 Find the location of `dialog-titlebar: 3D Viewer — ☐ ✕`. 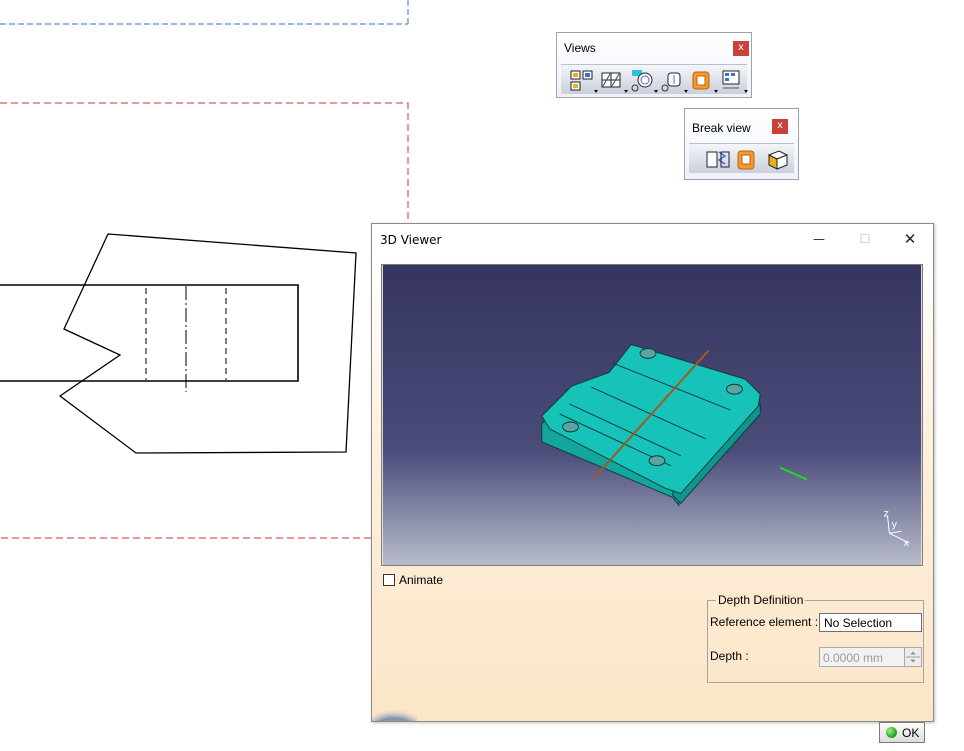

dialog-titlebar: 3D Viewer — ☐ ✕ is located at coordinates (652, 239).